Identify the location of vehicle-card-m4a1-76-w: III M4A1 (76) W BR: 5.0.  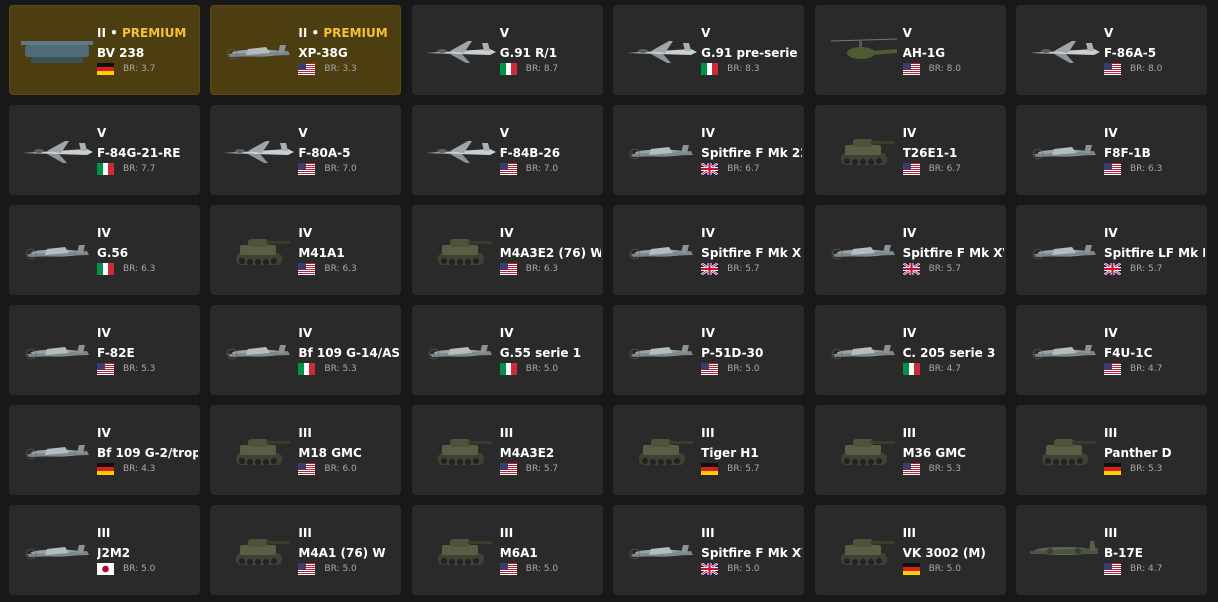
(306, 550).